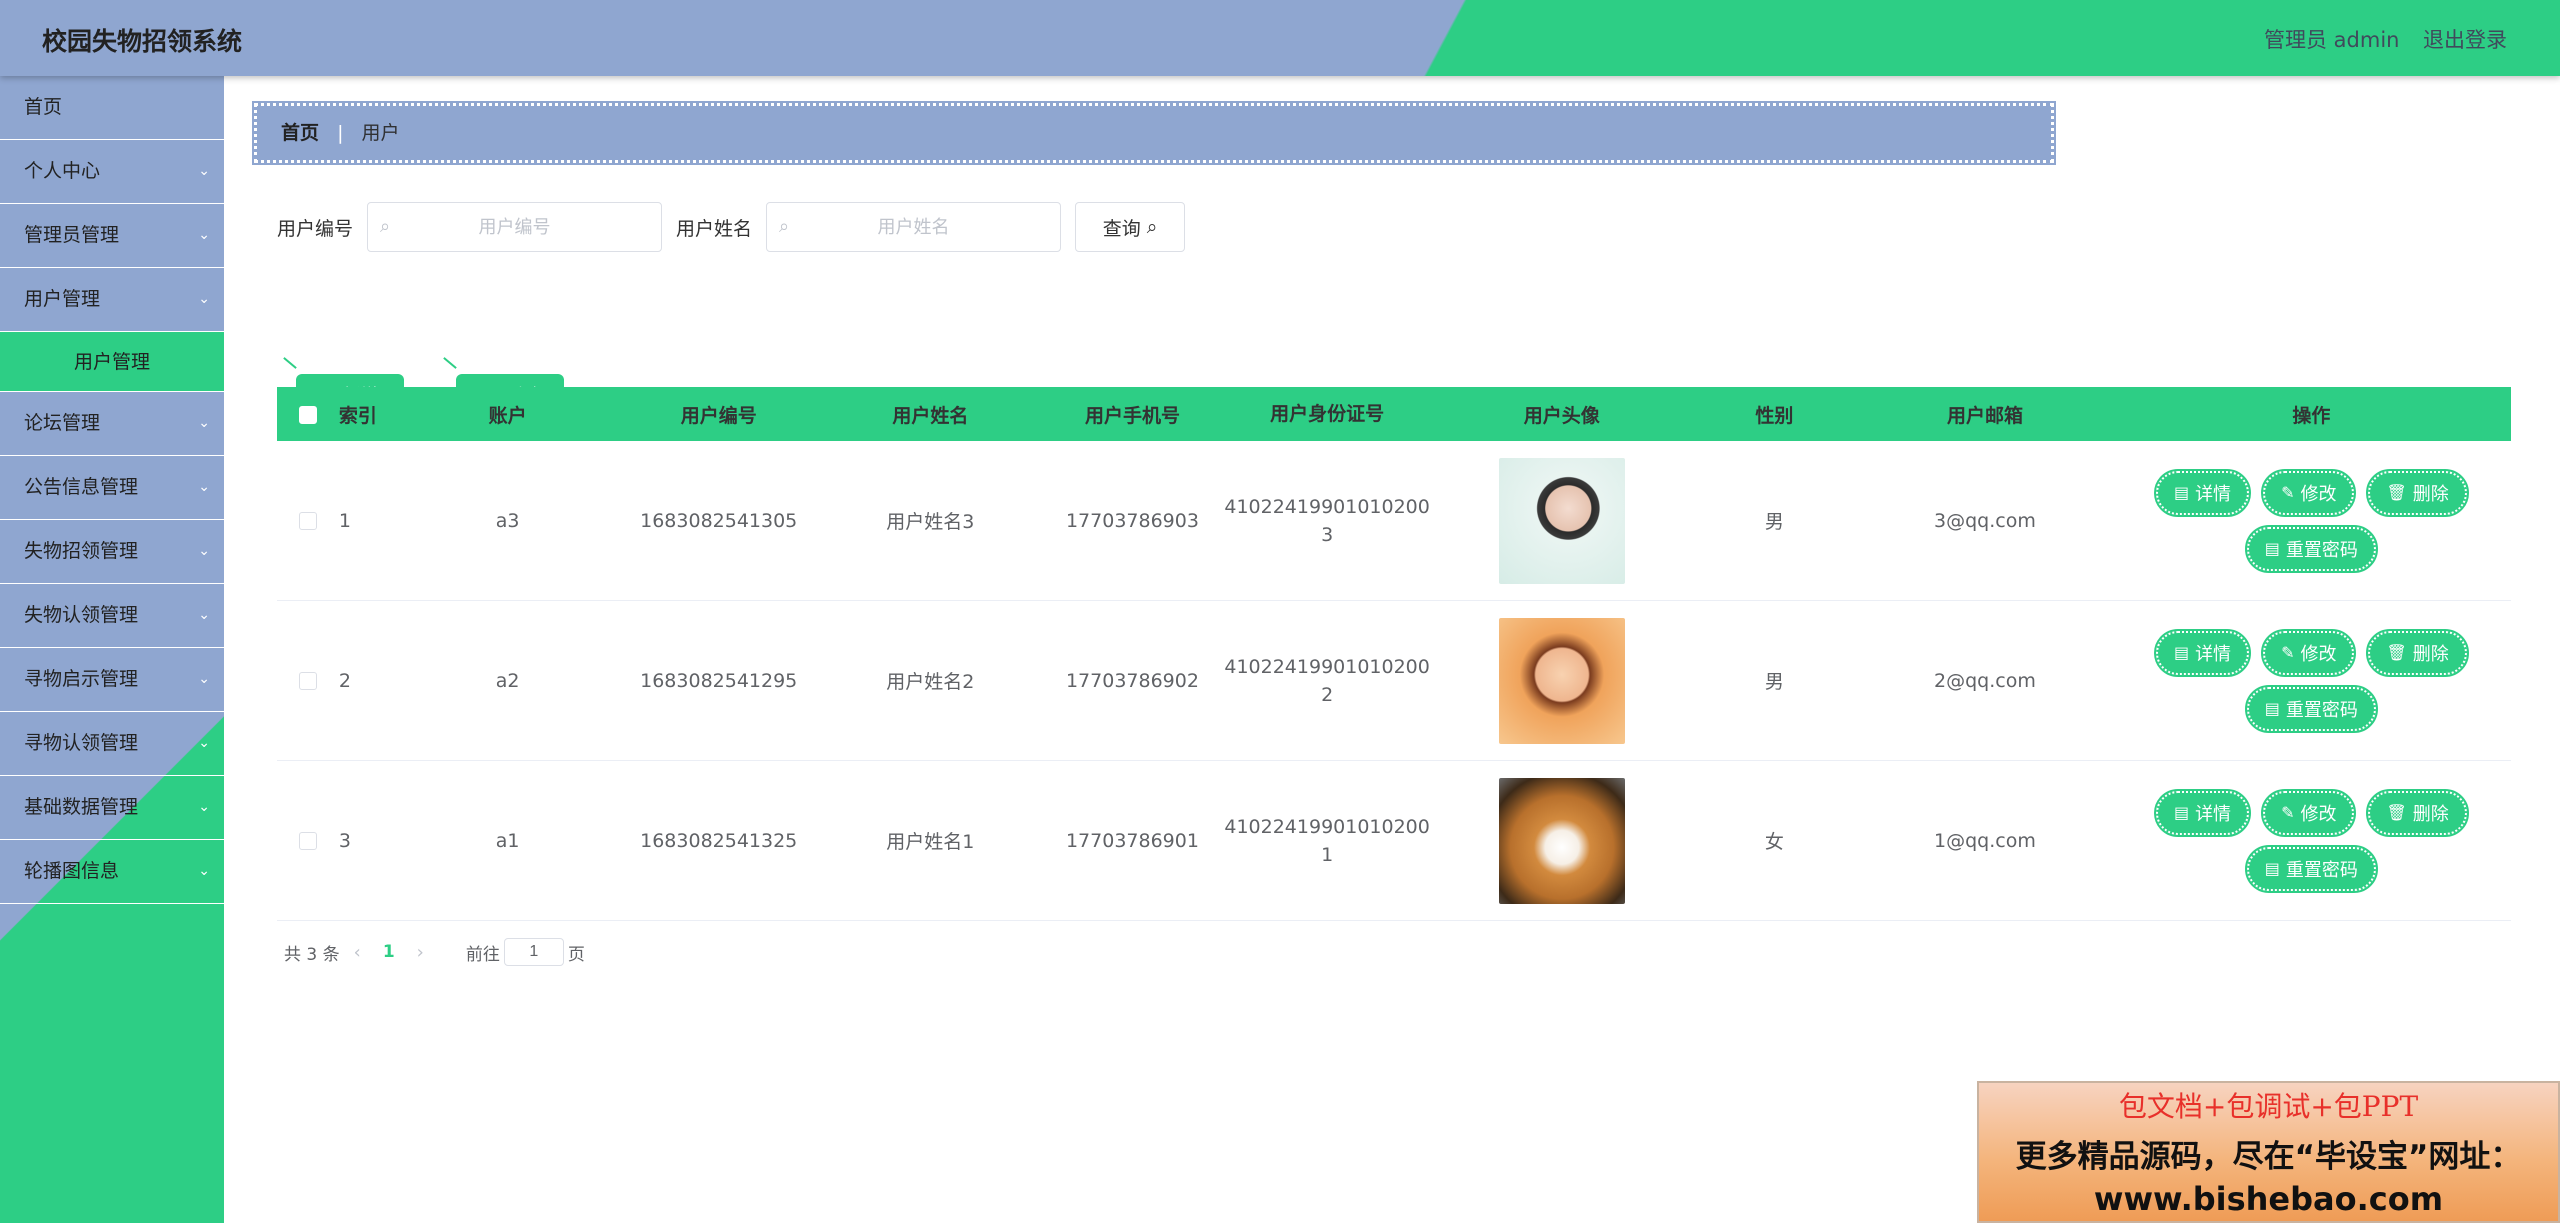 The height and width of the screenshot is (1223, 2560). I want to click on column-header: 用户头像, so click(1561, 415).